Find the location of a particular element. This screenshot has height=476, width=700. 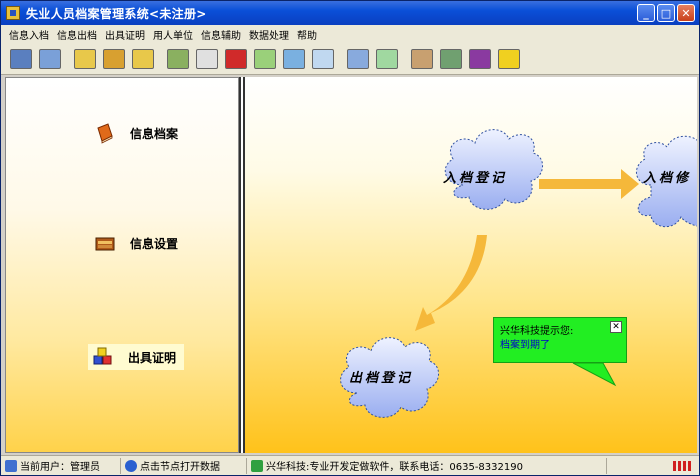

toolbar-button-monitor is located at coordinates (21, 59).